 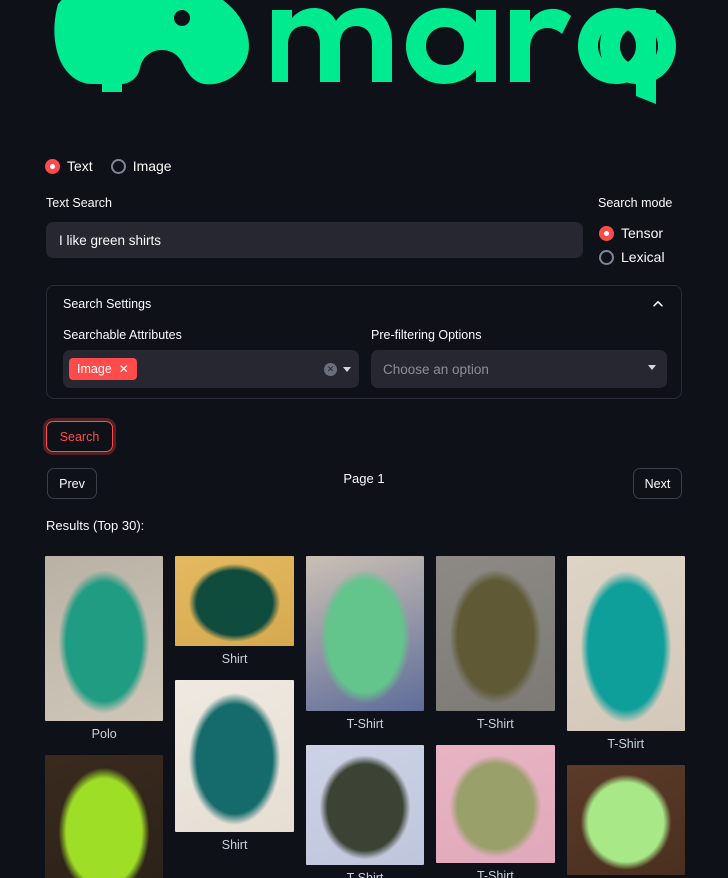 What do you see at coordinates (657, 483) in the screenshot?
I see `next-page-button: Next` at bounding box center [657, 483].